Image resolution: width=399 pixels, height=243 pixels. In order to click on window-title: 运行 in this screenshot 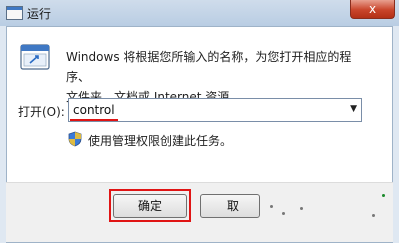, I will do `click(39, 14)`.